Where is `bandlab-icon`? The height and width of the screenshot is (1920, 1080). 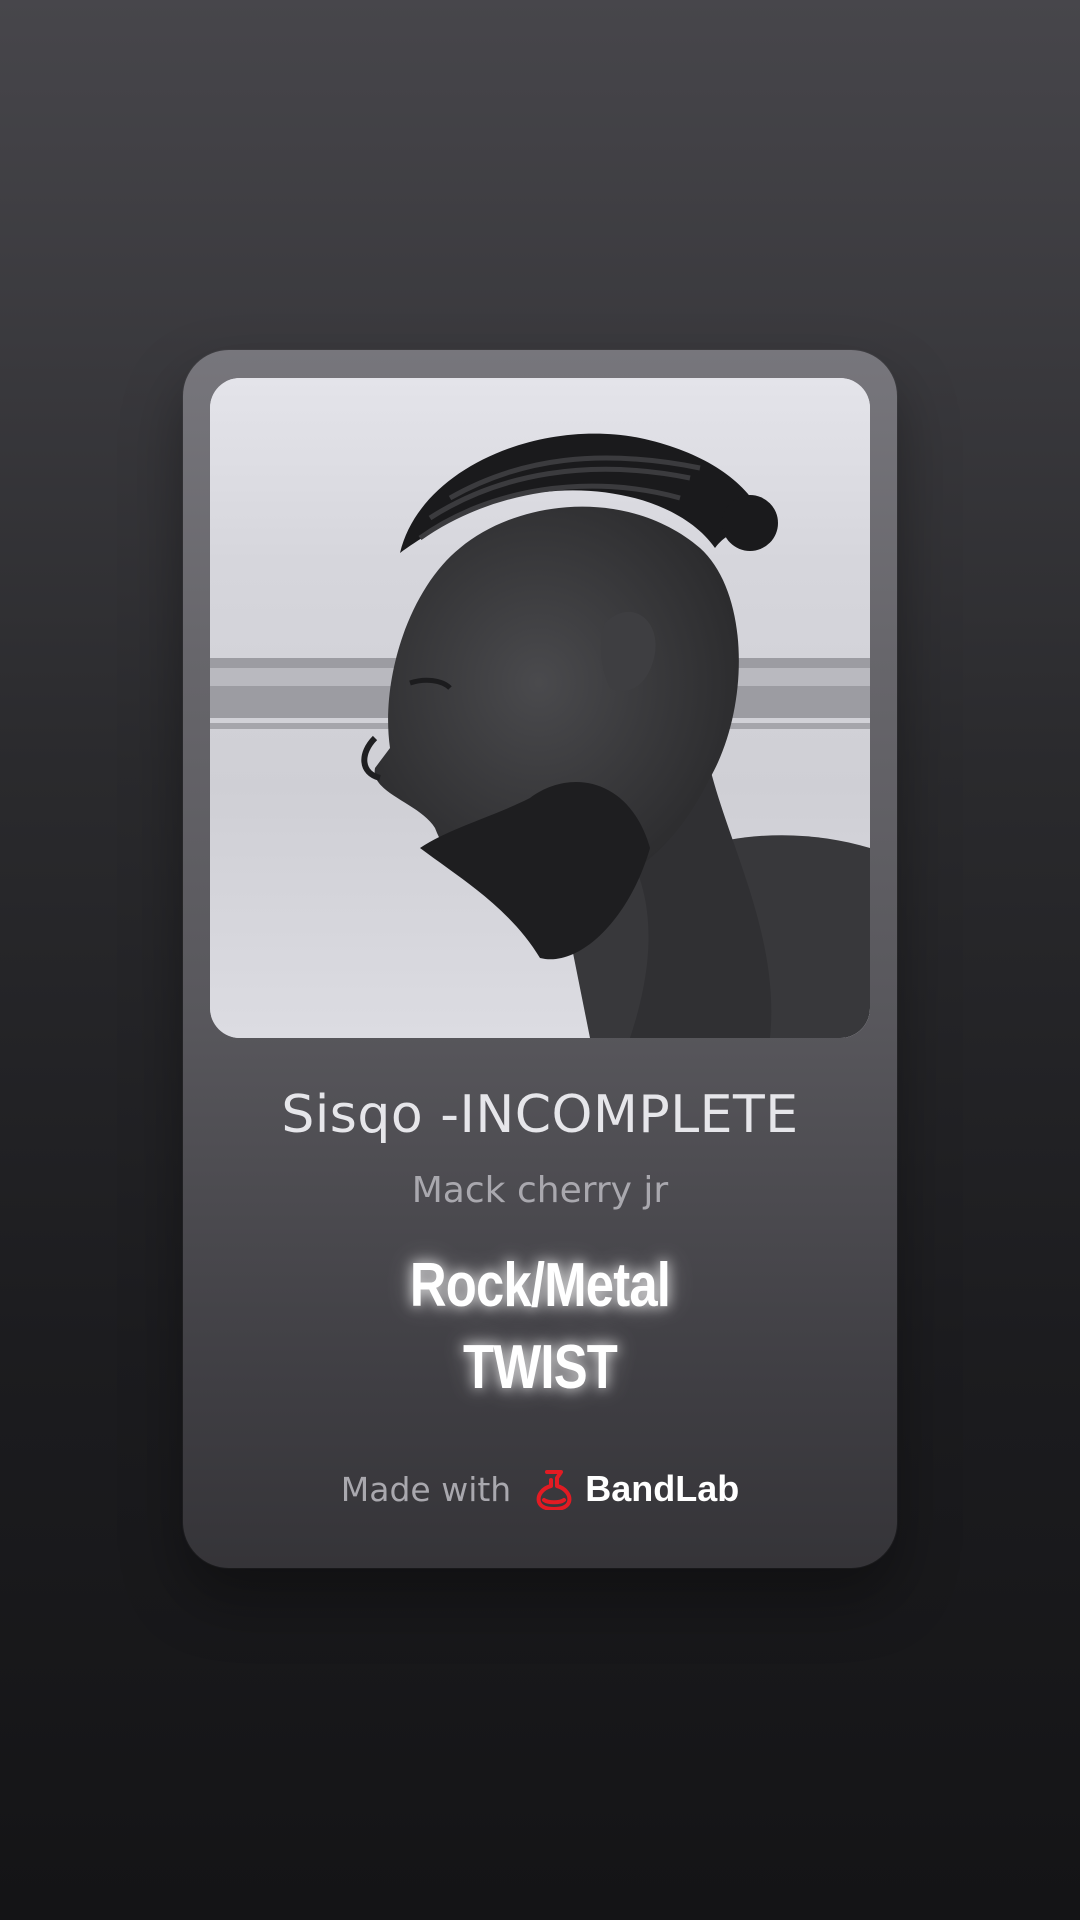
bandlab-icon is located at coordinates (554, 1490).